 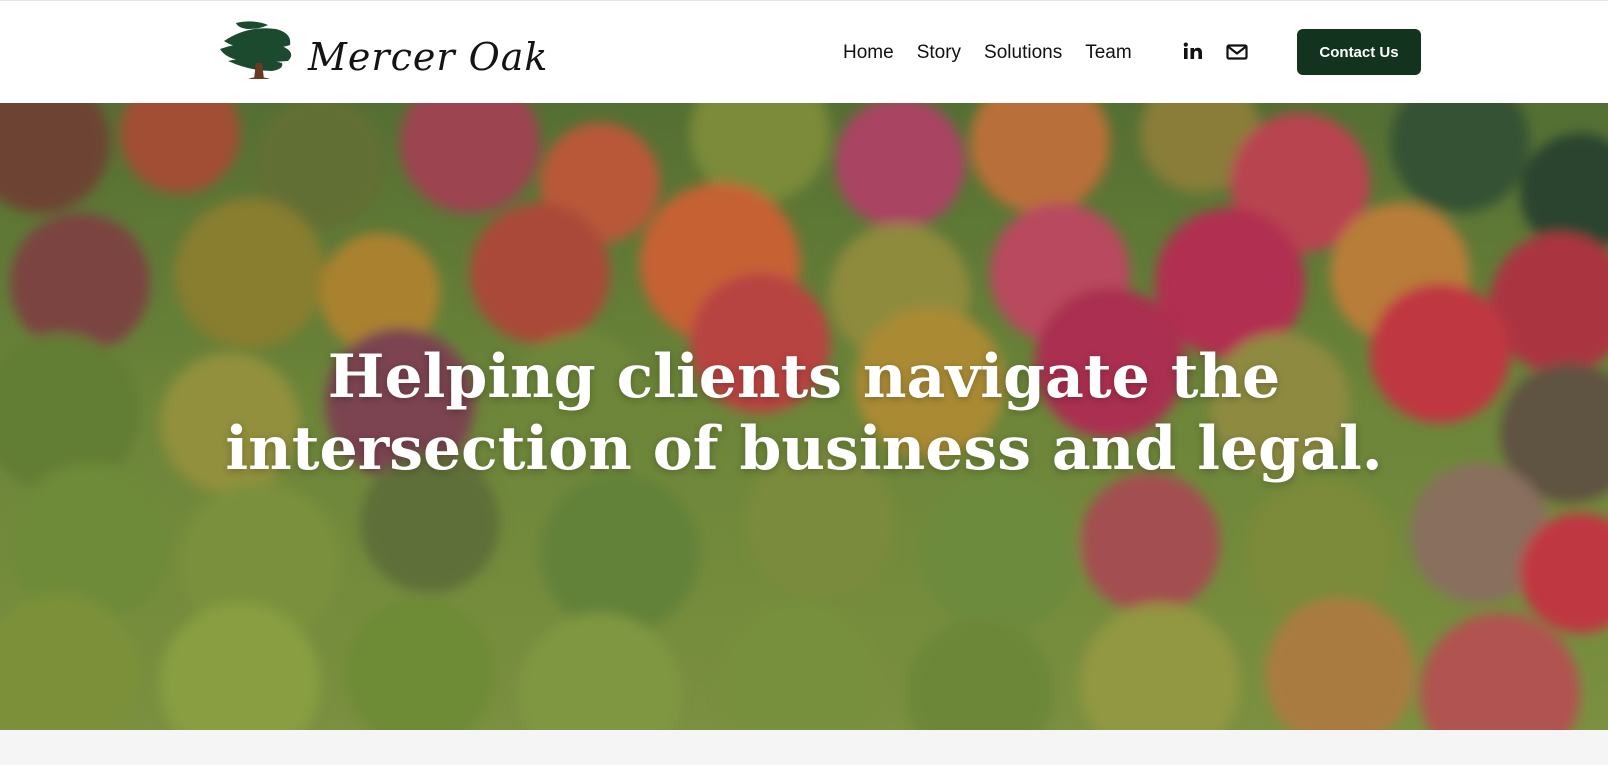 I want to click on nav-story: Story, so click(x=939, y=53).